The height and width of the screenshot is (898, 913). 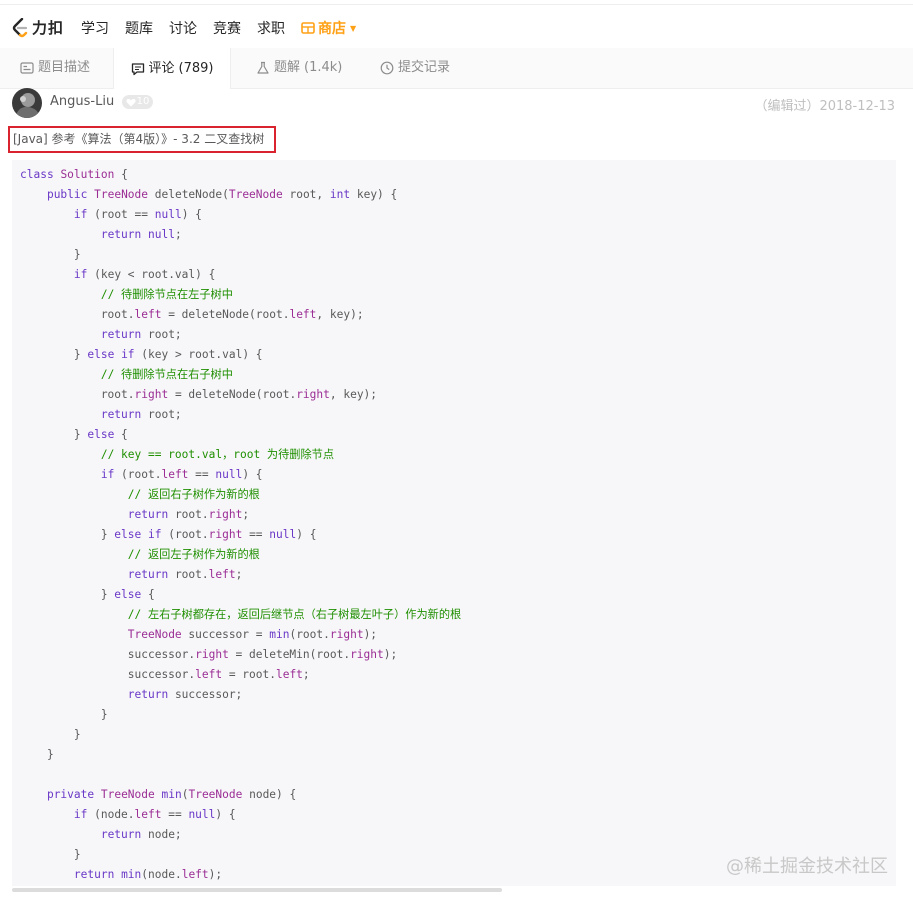 What do you see at coordinates (168, 534) in the screenshot?
I see `code-line: } else if (root.right == null) {` at bounding box center [168, 534].